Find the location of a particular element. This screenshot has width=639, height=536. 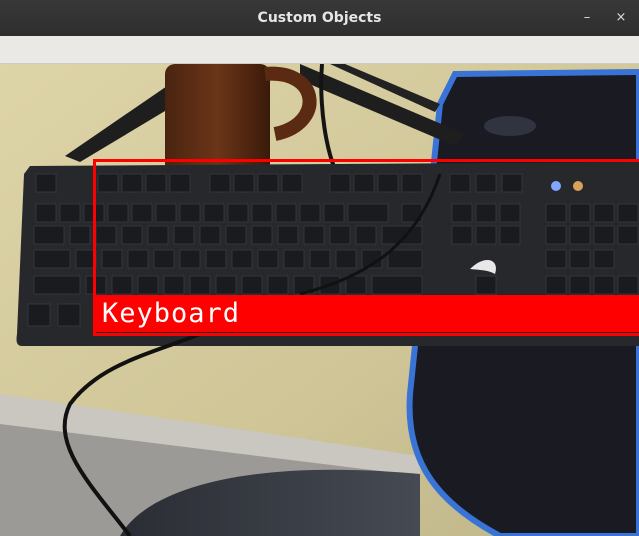

window-title: Custom Objects is located at coordinates (319, 18).